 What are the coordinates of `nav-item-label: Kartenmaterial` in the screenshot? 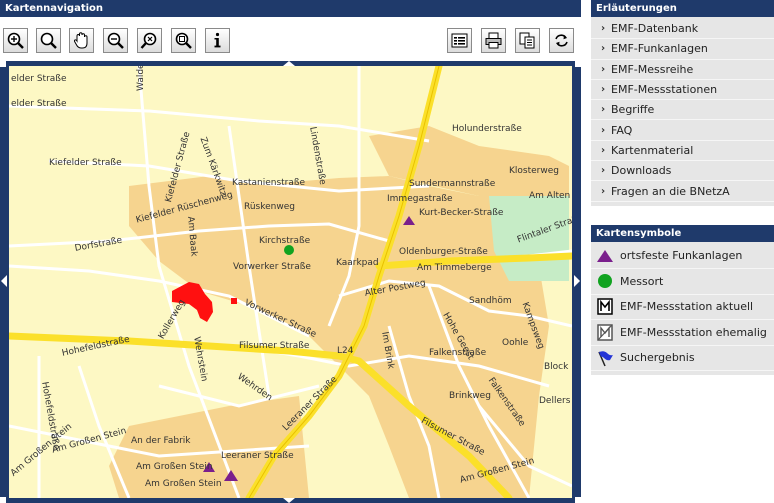 It's located at (652, 150).